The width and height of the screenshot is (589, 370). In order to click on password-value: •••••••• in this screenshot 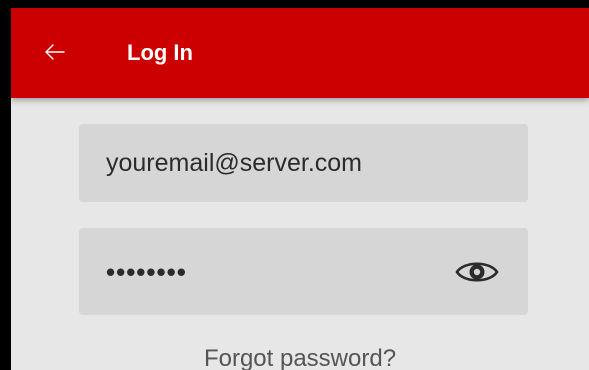, I will do `click(146, 272)`.